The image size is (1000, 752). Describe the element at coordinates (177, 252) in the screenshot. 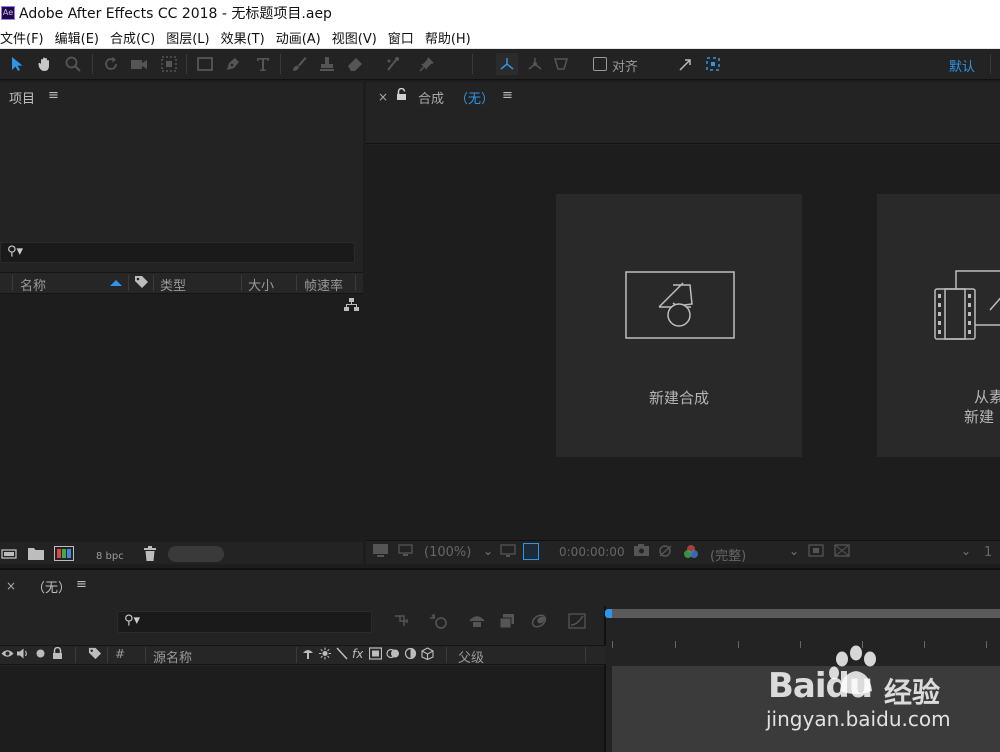

I see `project-search-input` at that location.